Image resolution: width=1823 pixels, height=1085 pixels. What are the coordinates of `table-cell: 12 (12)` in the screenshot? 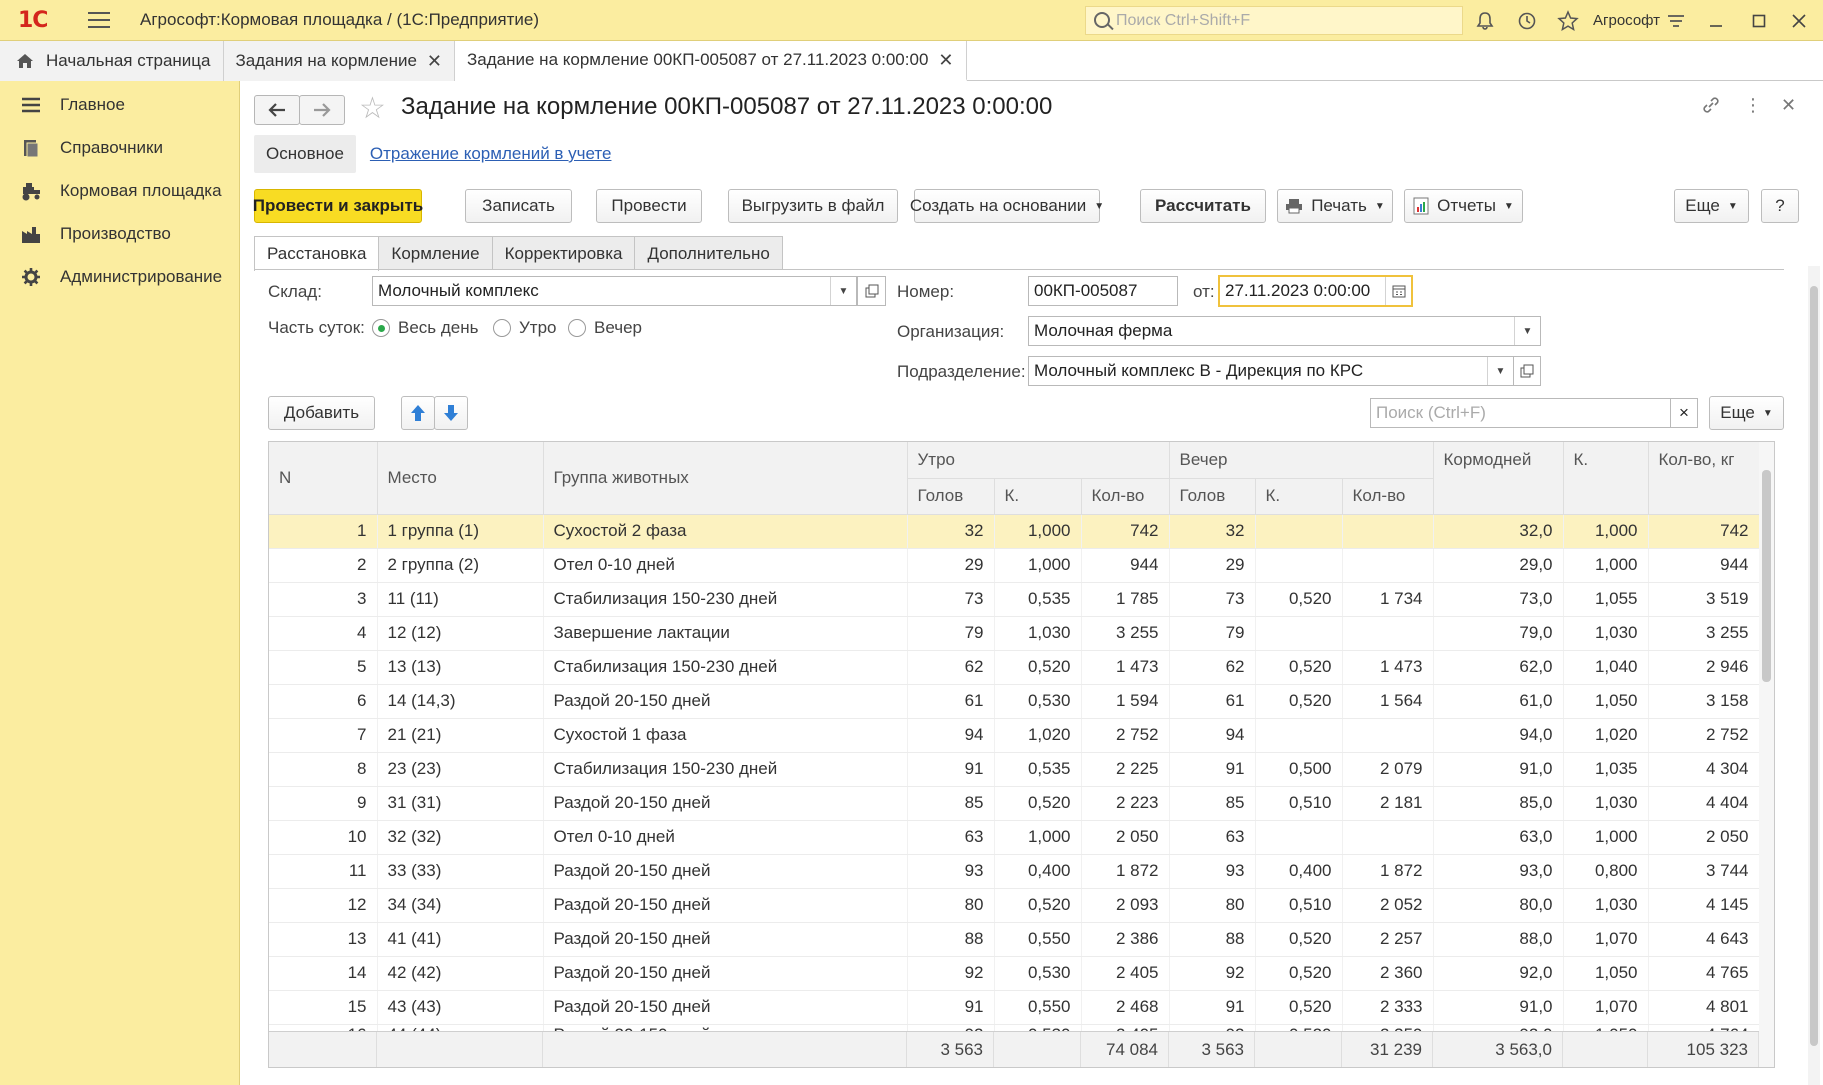 It's located at (460, 633).